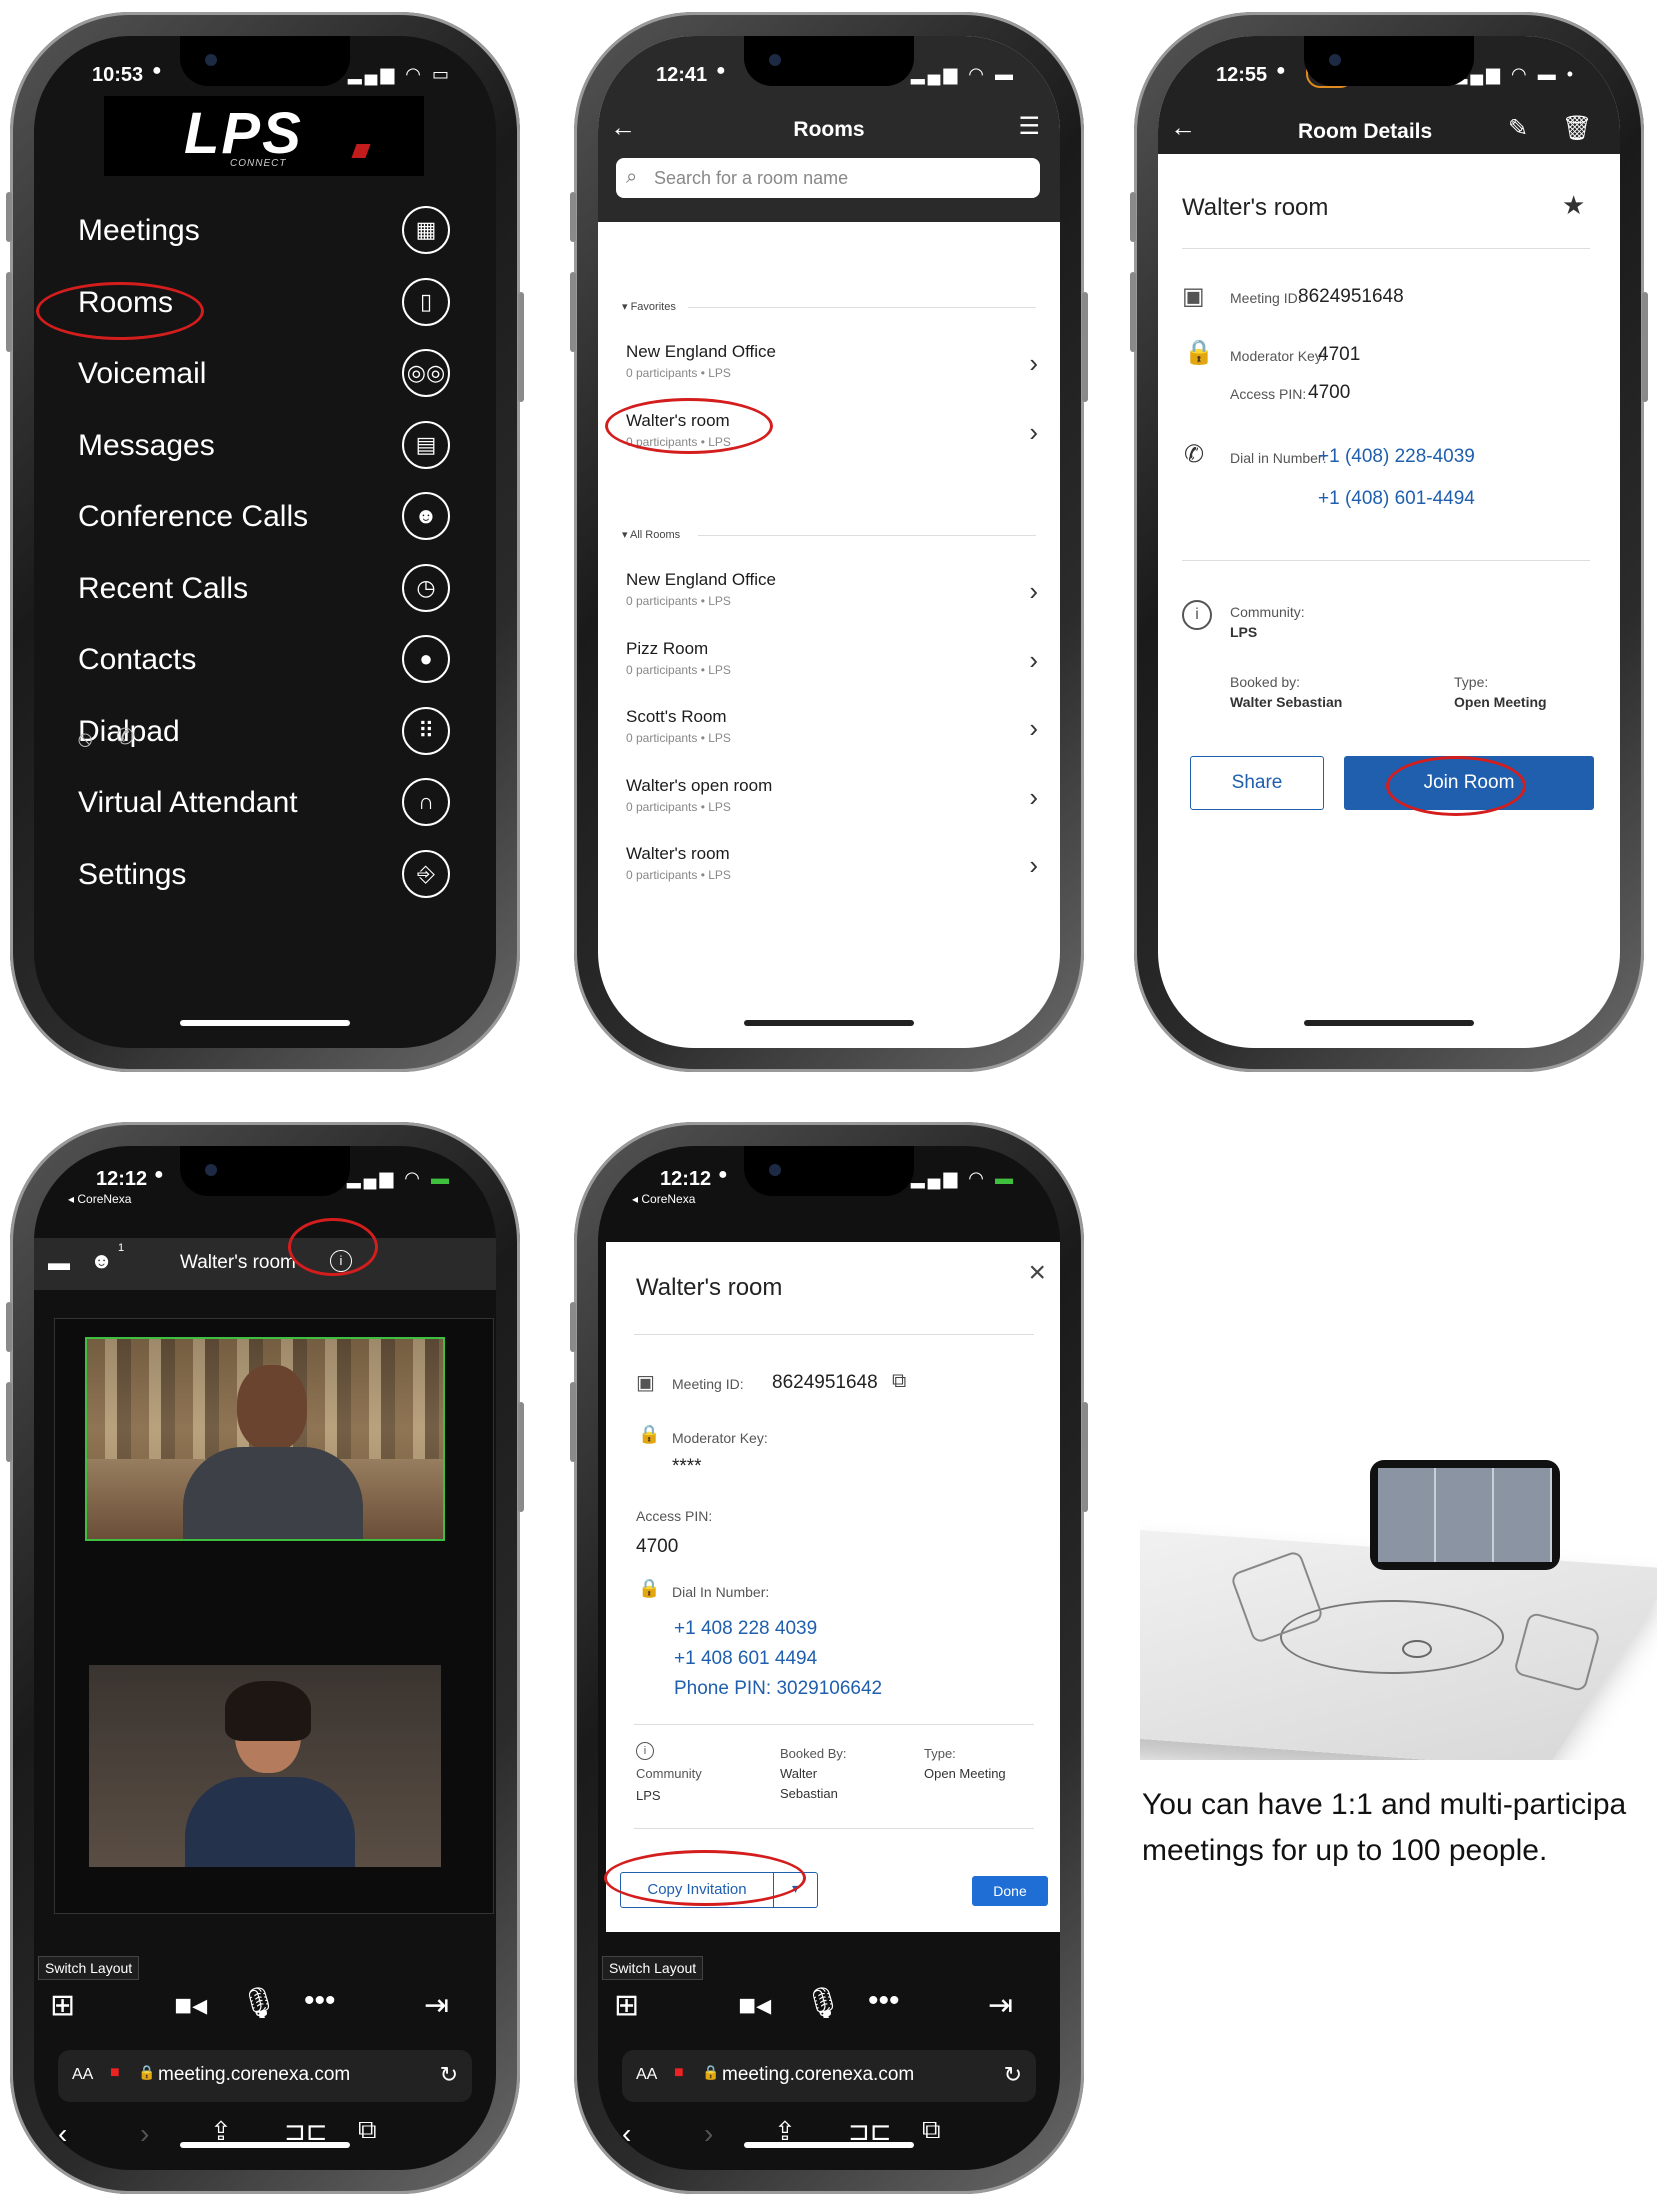 The image size is (1657, 2194). I want to click on menu-item-voicemail: Voicemail ◎◎, so click(268, 375).